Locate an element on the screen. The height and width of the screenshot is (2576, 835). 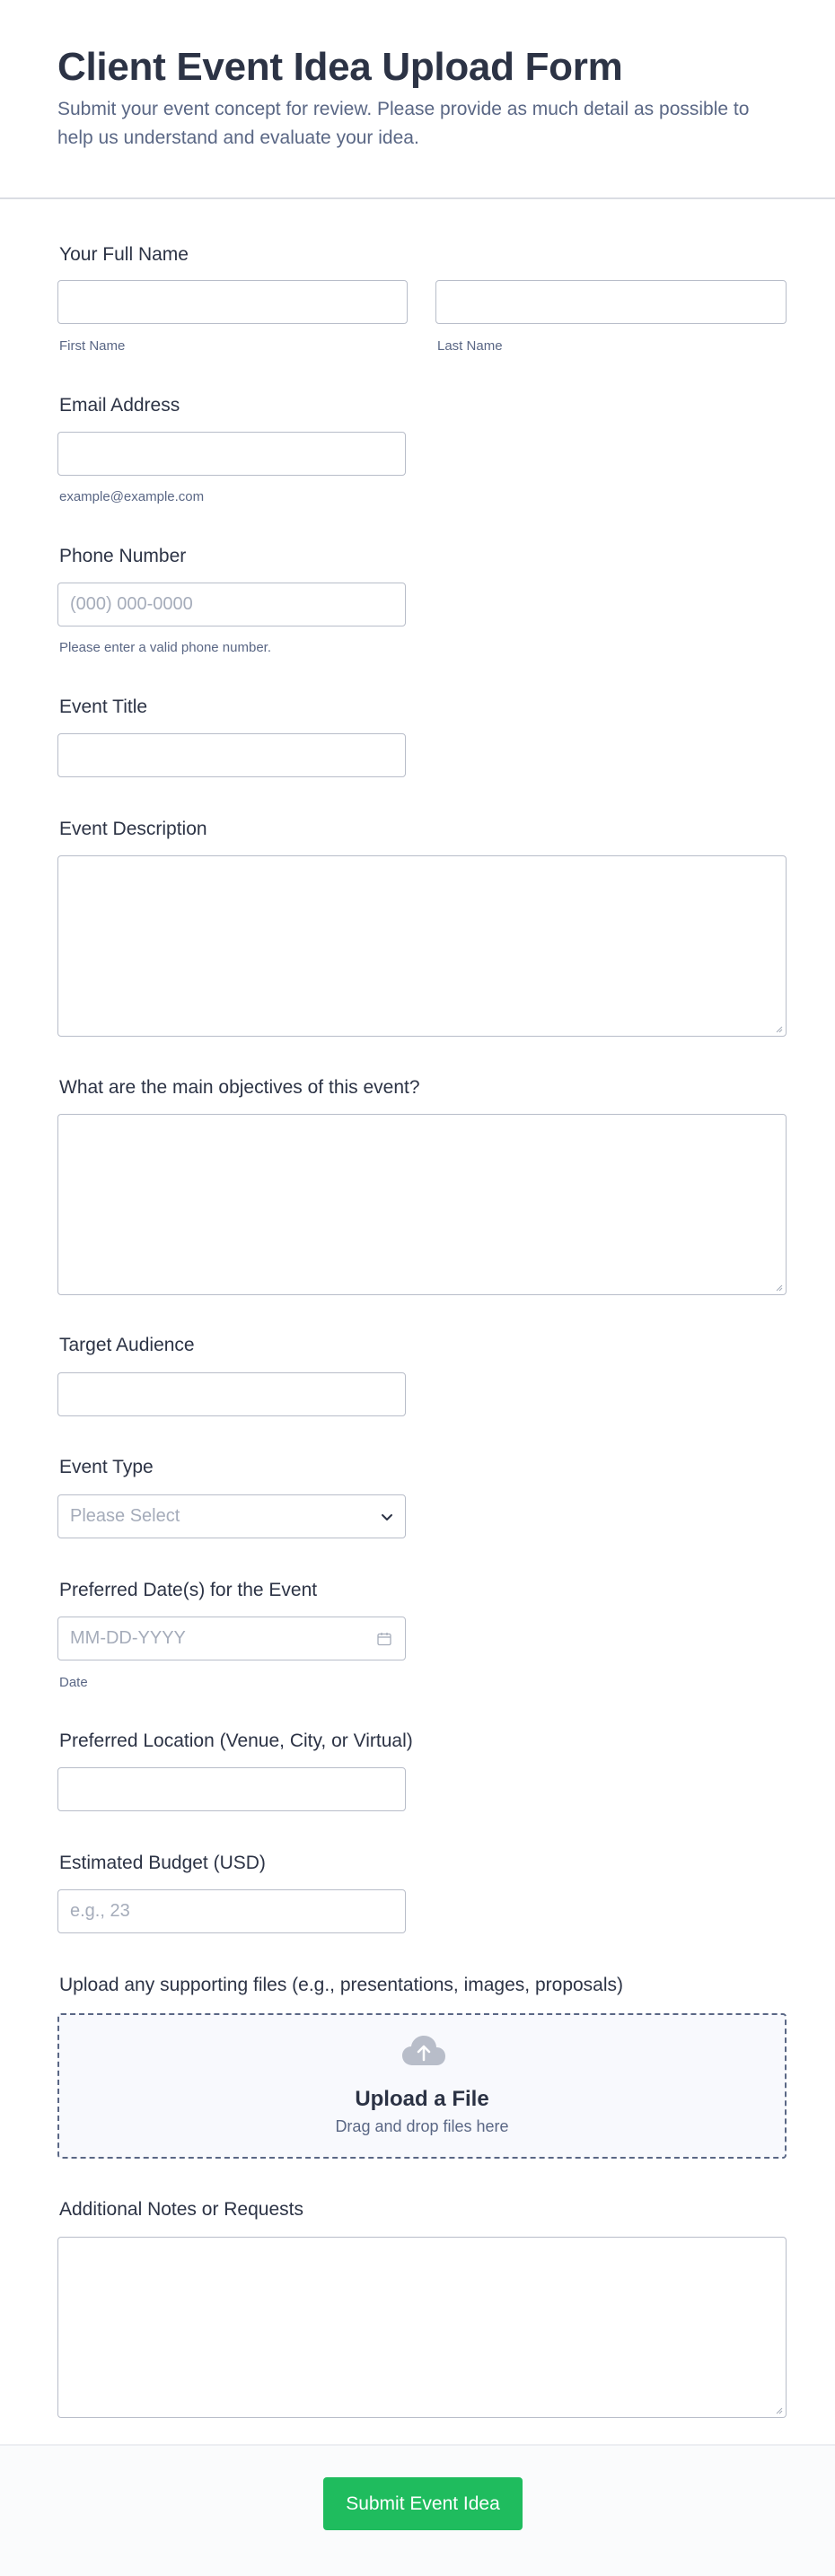
phone-placeholder: (000) 000-0000 is located at coordinates (131, 604).